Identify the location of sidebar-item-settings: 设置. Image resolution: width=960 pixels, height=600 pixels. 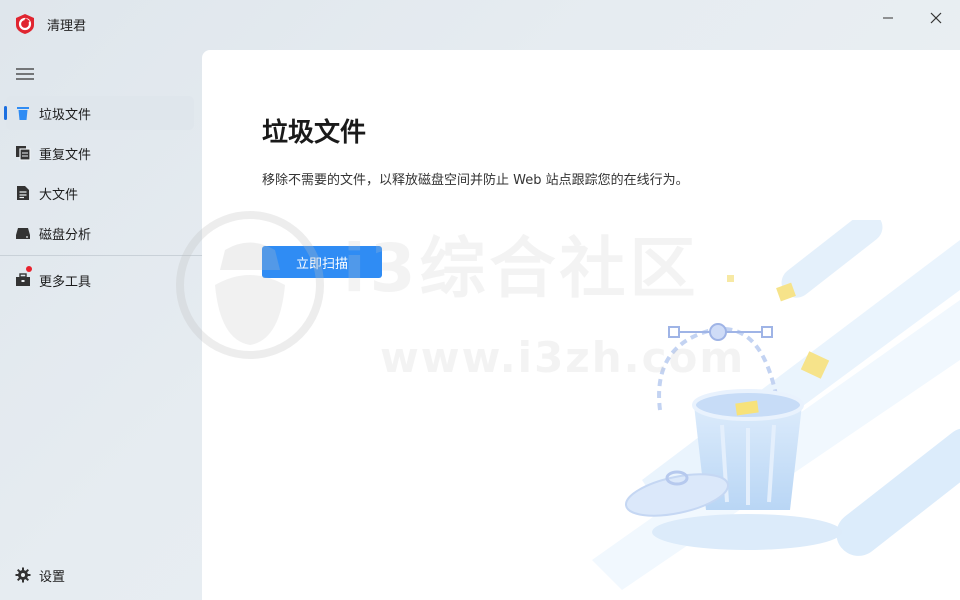
(100, 575).